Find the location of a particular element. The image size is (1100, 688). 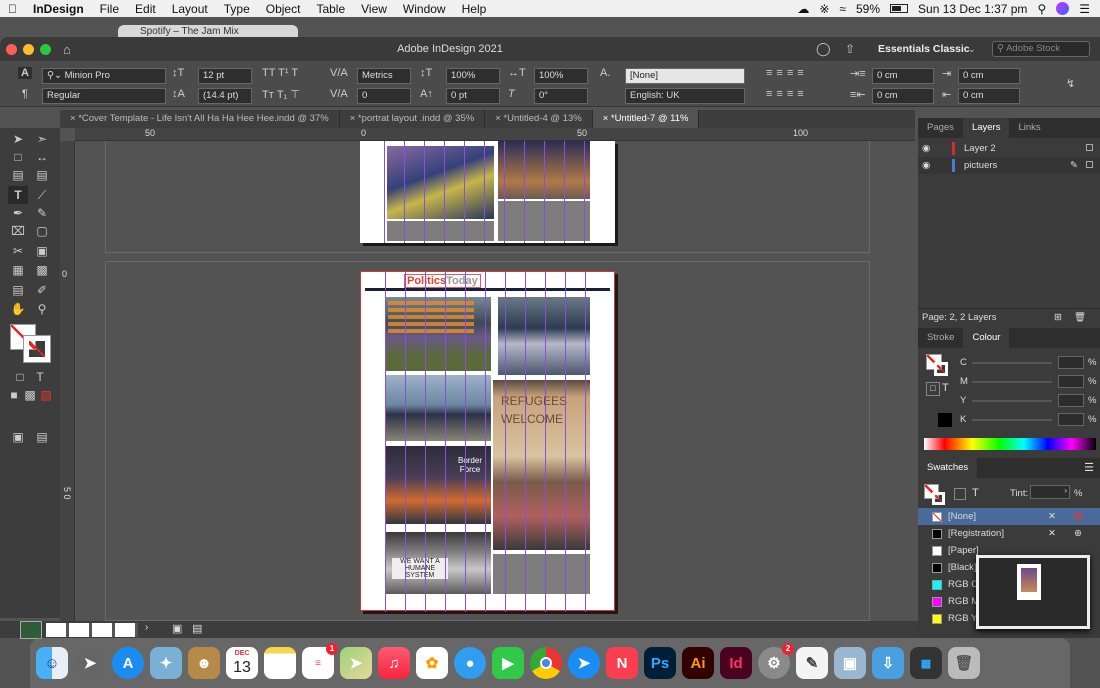

chevron-right-icon: › is located at coordinates (146, 627).